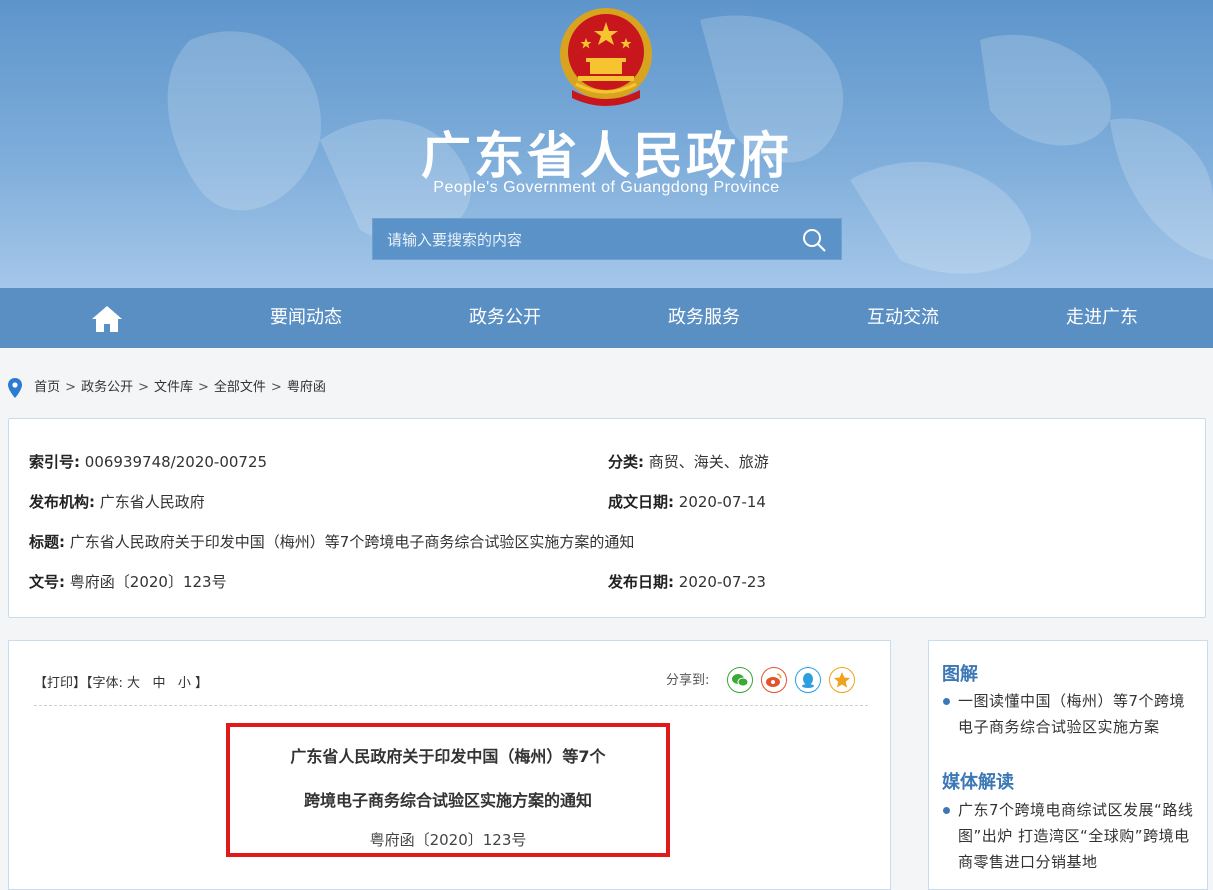  Describe the element at coordinates (708, 462) in the screenshot. I see `meta-category-value: 商贸、海关、旅游` at that location.